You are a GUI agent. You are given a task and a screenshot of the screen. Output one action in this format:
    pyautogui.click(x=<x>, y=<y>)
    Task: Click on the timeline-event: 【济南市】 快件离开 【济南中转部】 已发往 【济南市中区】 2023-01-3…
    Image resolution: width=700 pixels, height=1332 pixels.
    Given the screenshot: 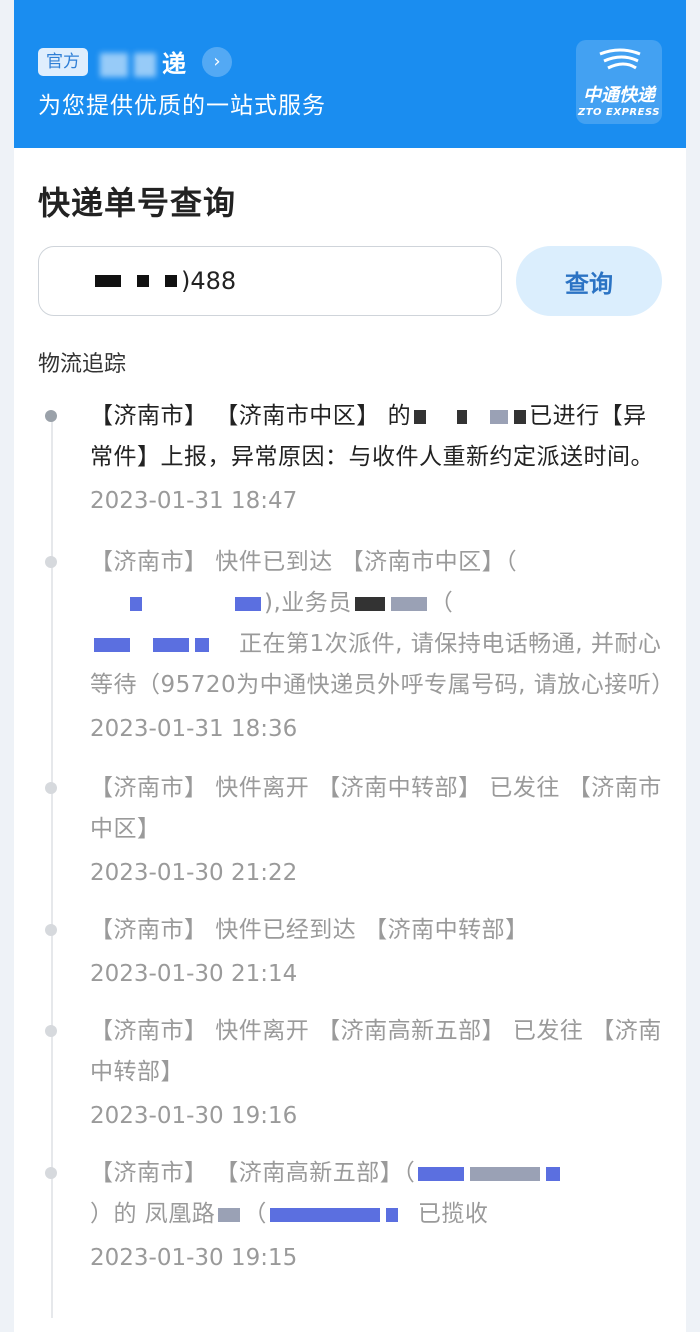 What is the action you would take?
    pyautogui.click(x=353, y=830)
    